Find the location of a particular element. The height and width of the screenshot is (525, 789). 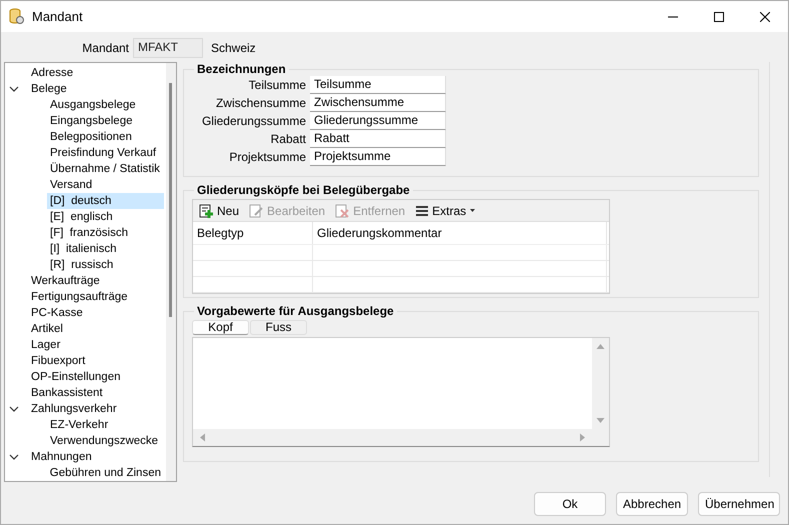

dialog-button: Ok is located at coordinates (570, 504).